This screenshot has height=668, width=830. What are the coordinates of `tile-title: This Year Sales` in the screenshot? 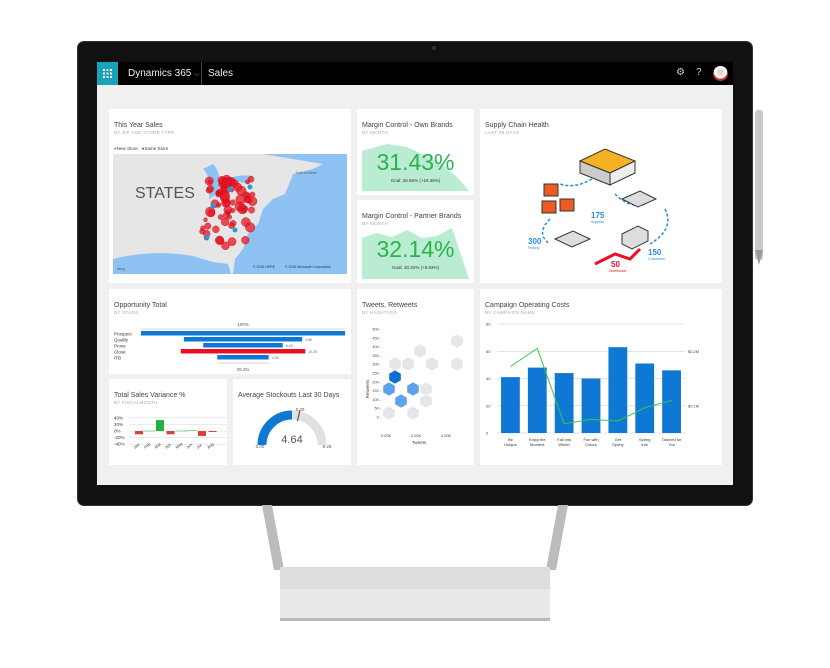 It's located at (138, 125).